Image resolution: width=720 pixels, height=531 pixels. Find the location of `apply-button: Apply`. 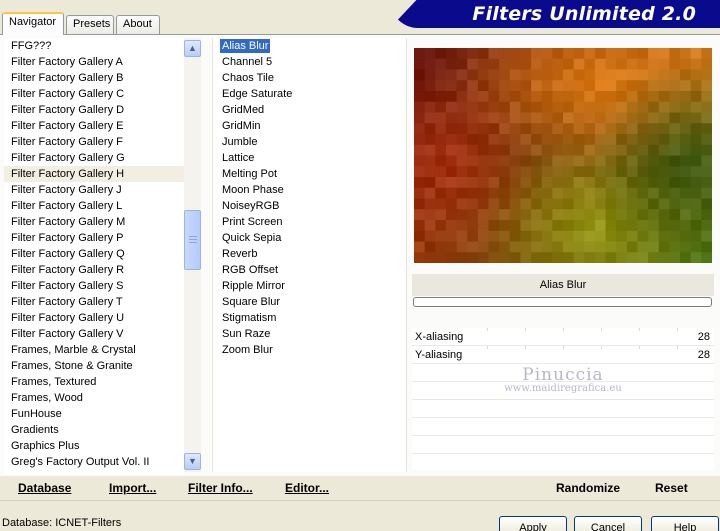

apply-button: Apply is located at coordinates (533, 523).